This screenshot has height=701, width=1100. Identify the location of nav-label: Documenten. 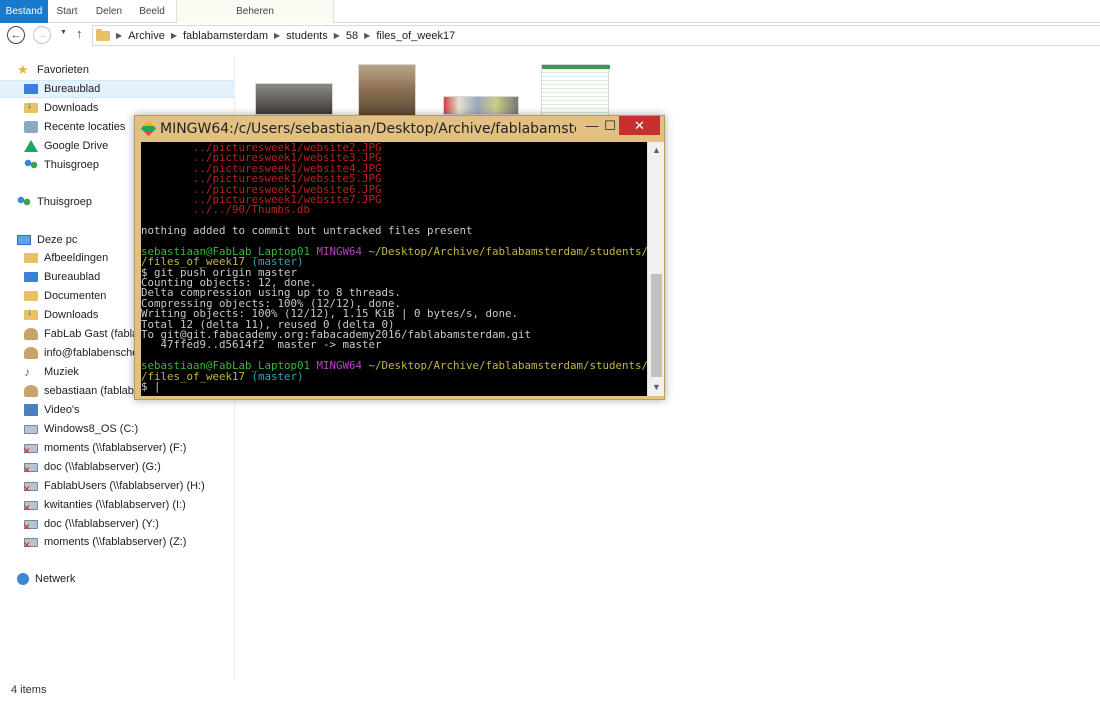
(75, 296).